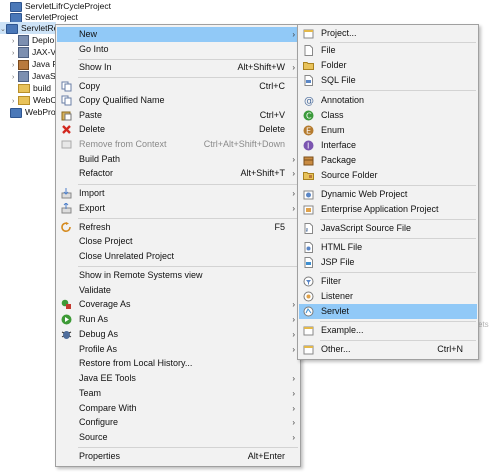 This screenshot has width=493, height=472. What do you see at coordinates (178, 304) in the screenshot?
I see `menu-item-coverage-as: Coverage As ›` at bounding box center [178, 304].